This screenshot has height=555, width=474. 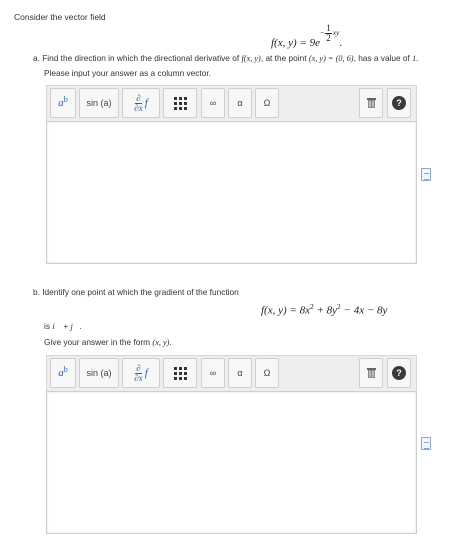 I want to click on math-toolbar-a: ab sin (a) ∂ ∂x f ∞ α Ω ?, so click(x=231, y=103).